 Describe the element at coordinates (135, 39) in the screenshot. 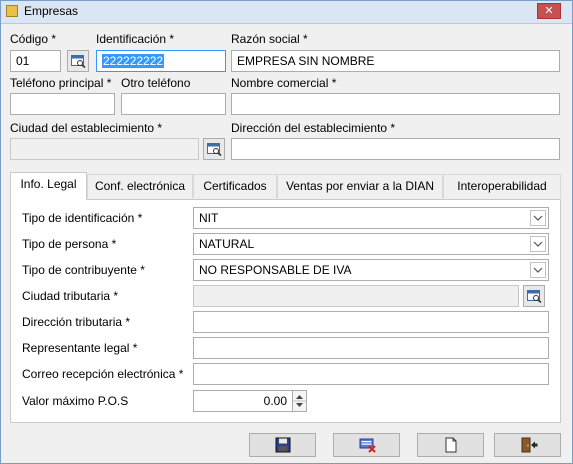

I see `identificacion-label: Identificación *` at that location.